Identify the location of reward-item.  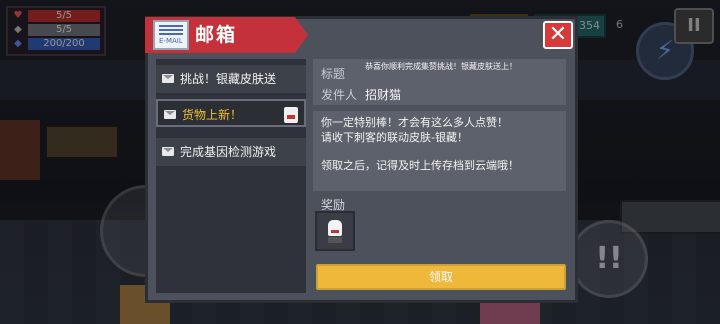
(335, 231).